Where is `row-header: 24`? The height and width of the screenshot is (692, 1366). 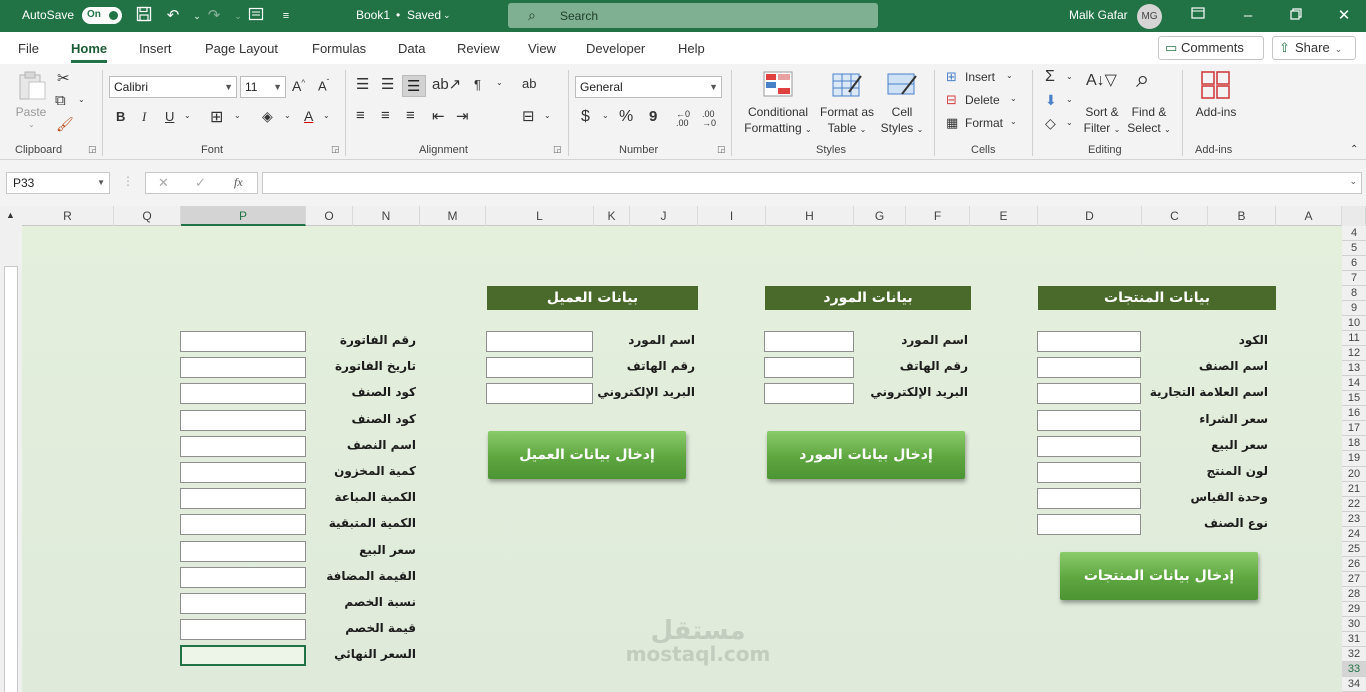
row-header: 24 is located at coordinates (1354, 534).